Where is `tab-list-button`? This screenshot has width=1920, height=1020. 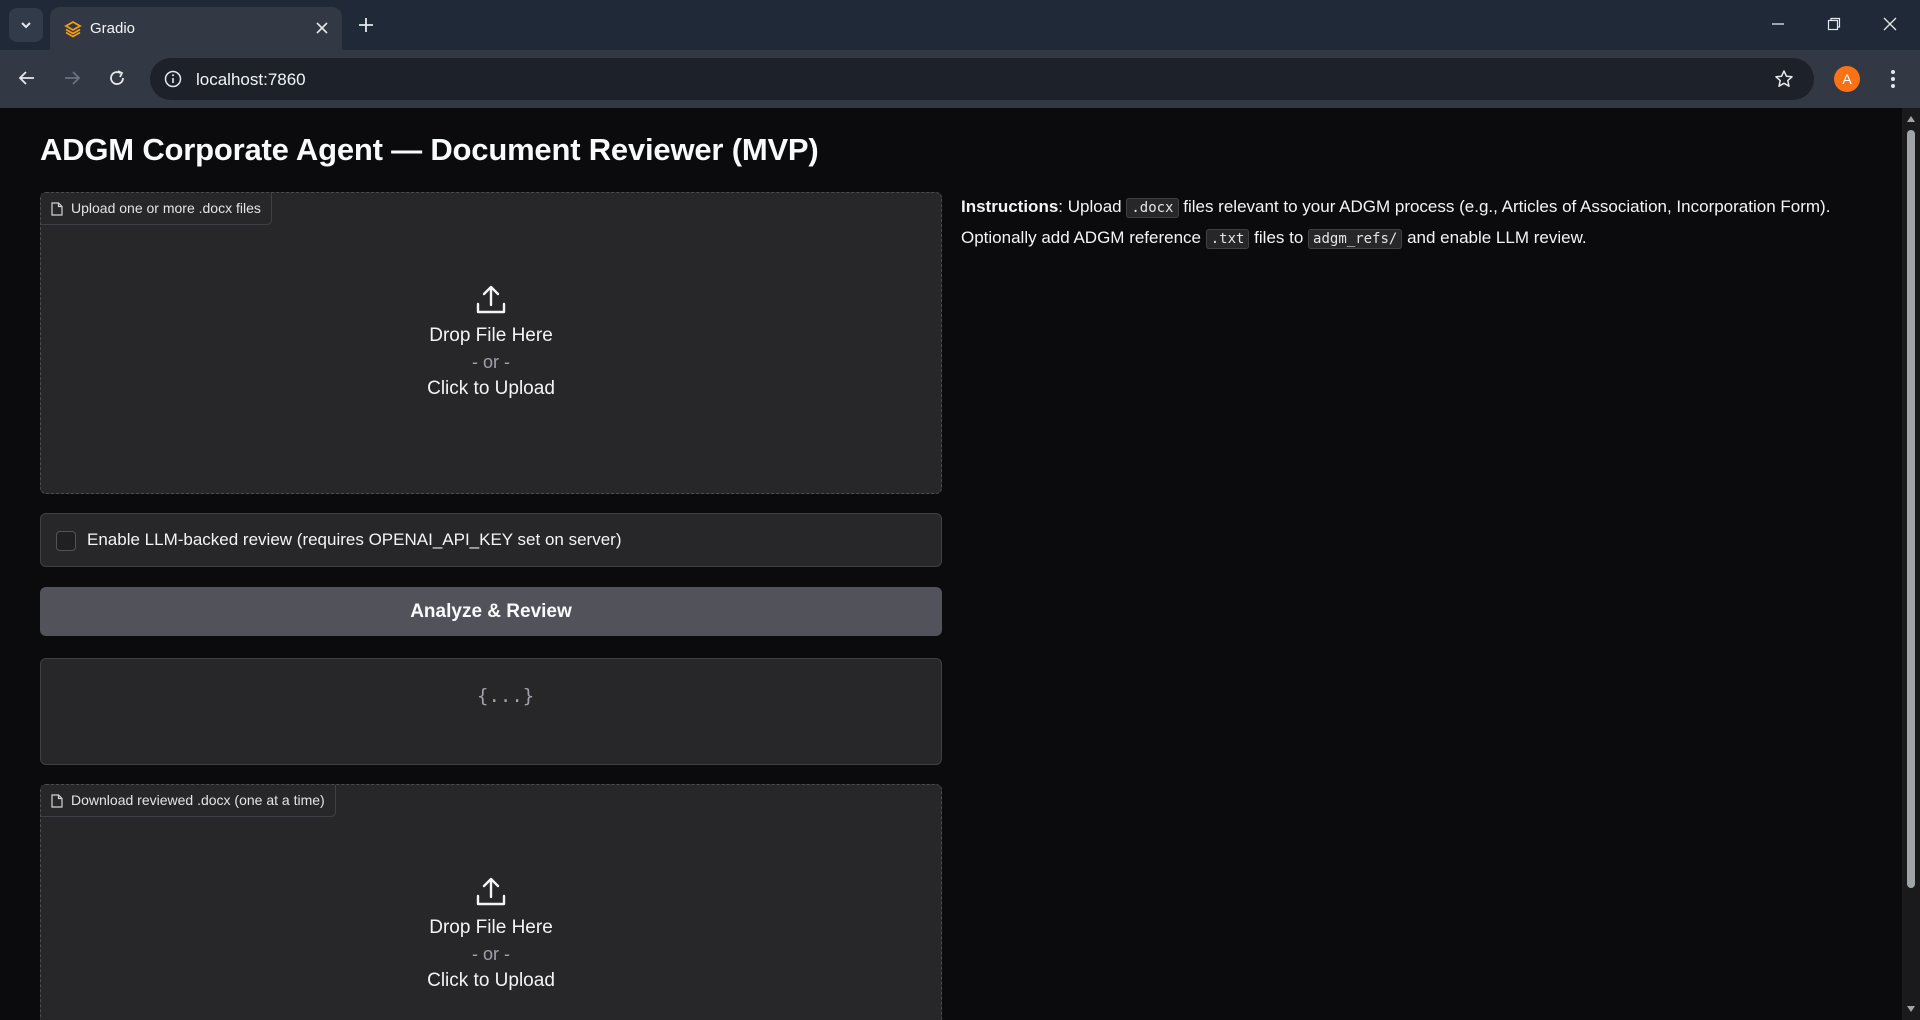
tab-list-button is located at coordinates (26, 25).